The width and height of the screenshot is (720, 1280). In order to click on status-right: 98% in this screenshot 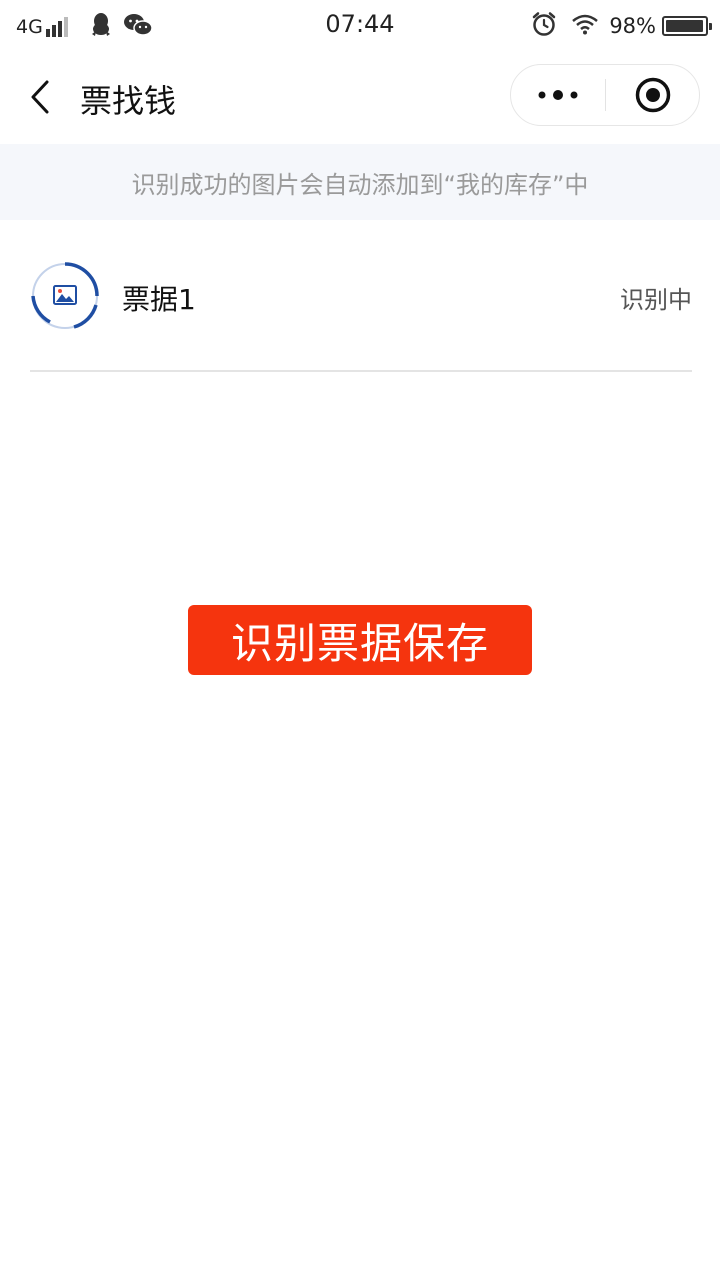, I will do `click(621, 26)`.